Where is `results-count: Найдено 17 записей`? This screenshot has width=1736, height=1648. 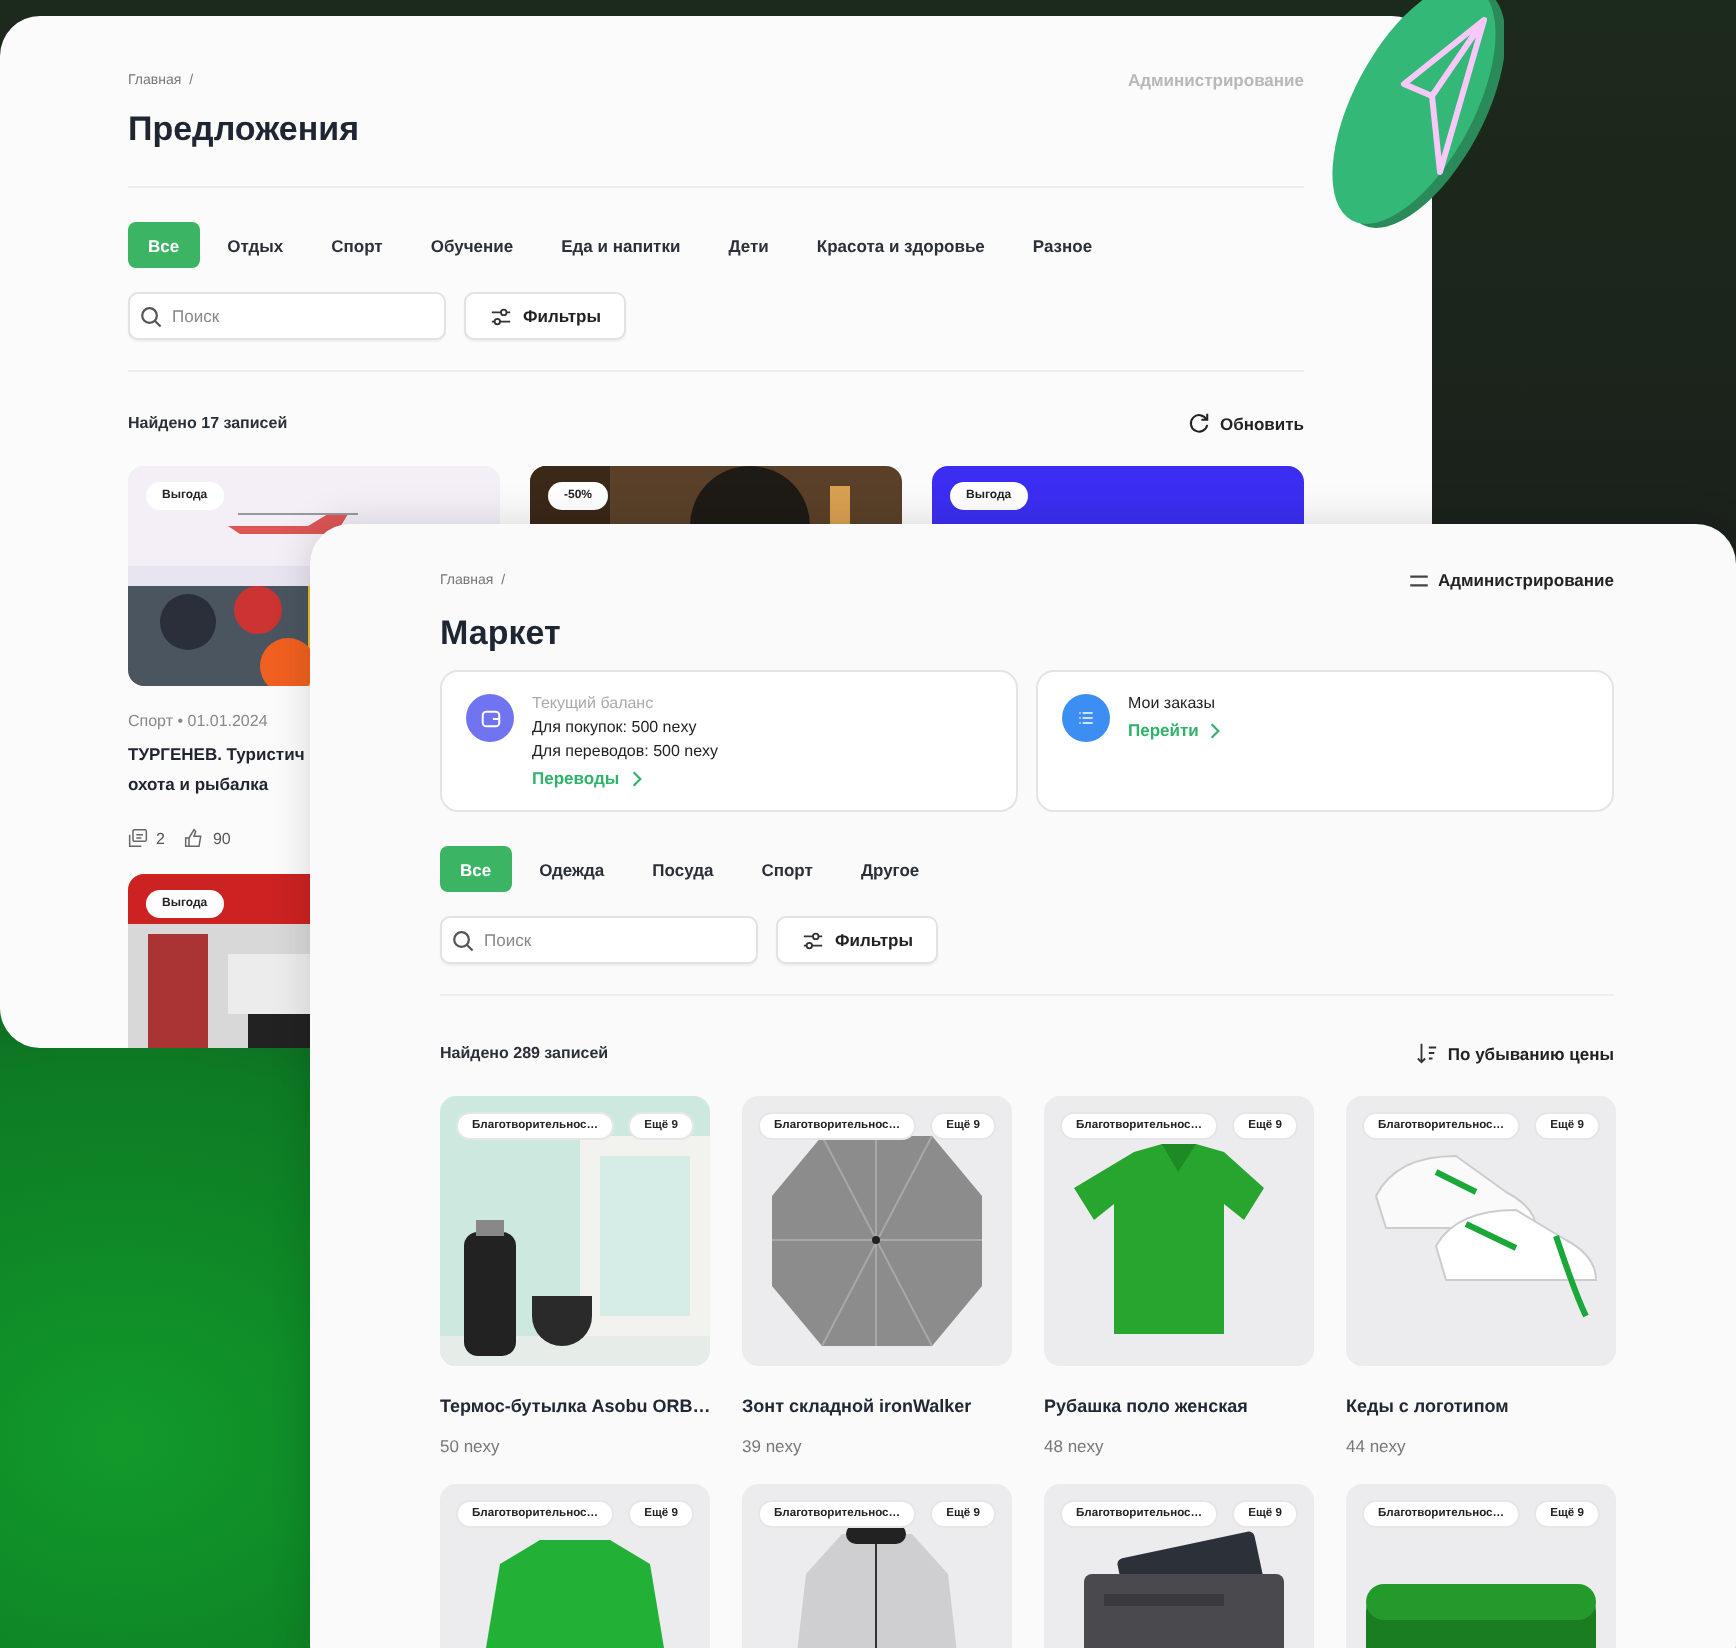
results-count: Найдено 17 записей is located at coordinates (208, 423).